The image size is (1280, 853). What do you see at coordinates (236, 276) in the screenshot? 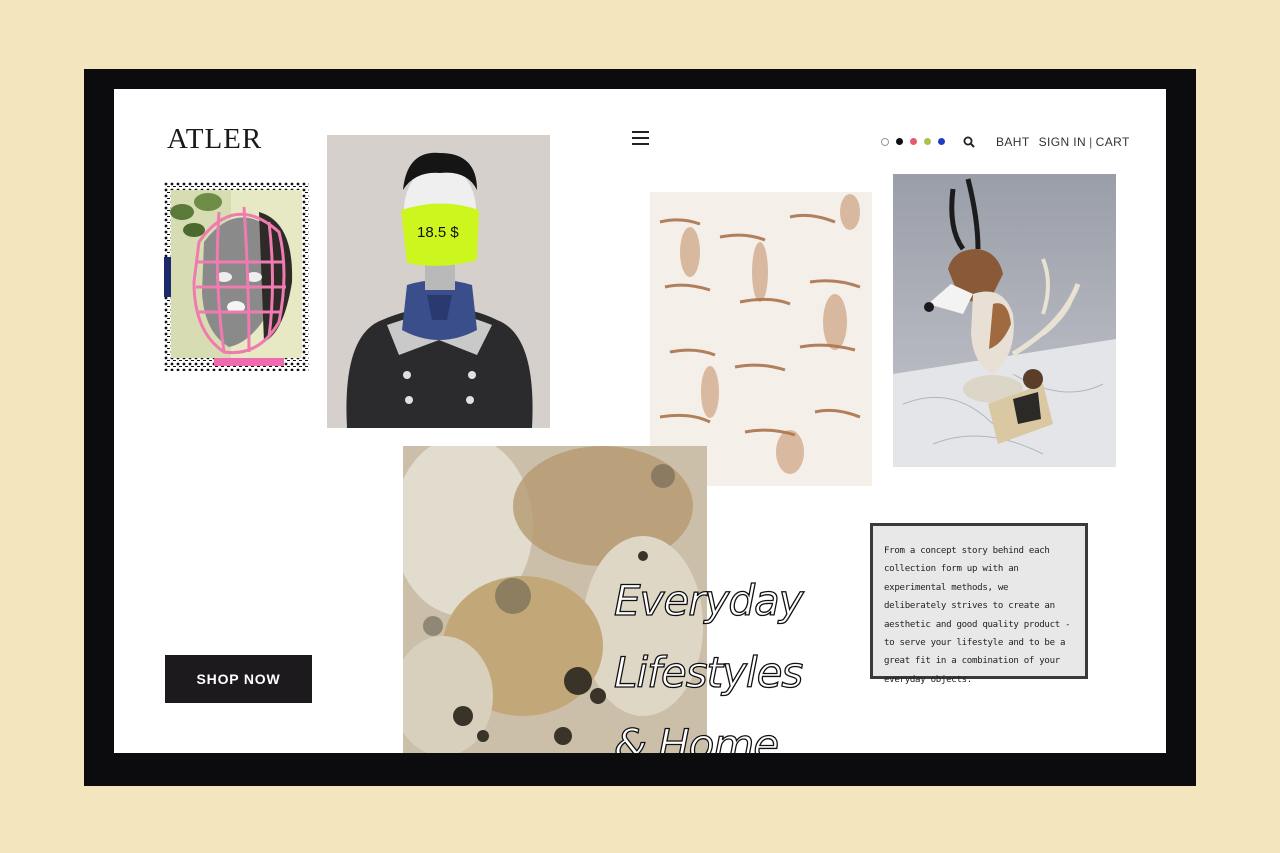
I see `collage-art-image` at bounding box center [236, 276].